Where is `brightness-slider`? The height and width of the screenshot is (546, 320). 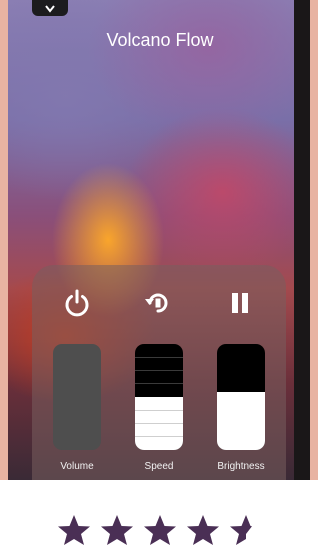 brightness-slider is located at coordinates (241, 397).